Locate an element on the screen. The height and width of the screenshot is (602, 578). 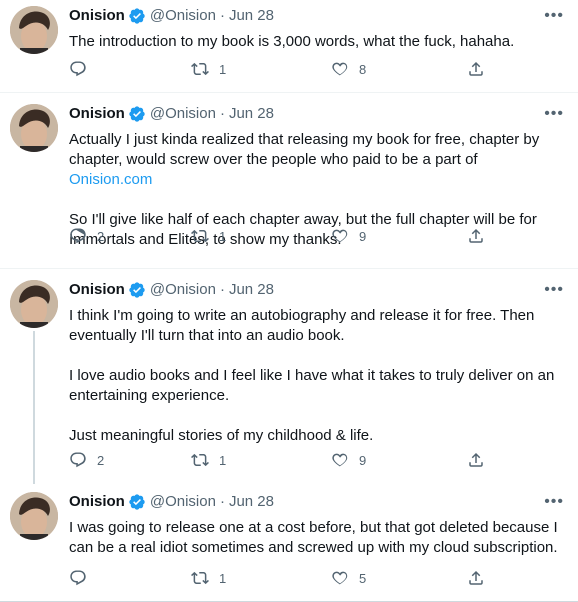
like-count: 5 is located at coordinates (363, 578).